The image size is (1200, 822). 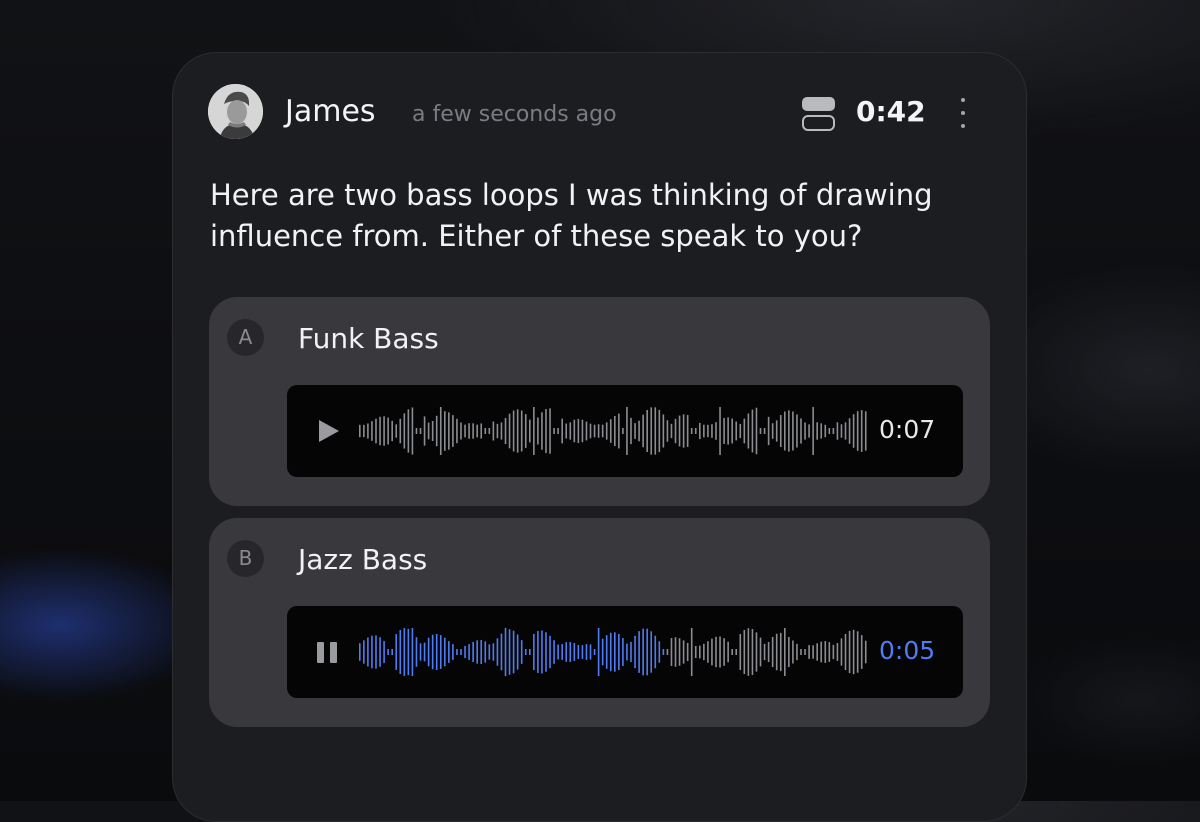 What do you see at coordinates (907, 429) in the screenshot?
I see `track-time: 0:07` at bounding box center [907, 429].